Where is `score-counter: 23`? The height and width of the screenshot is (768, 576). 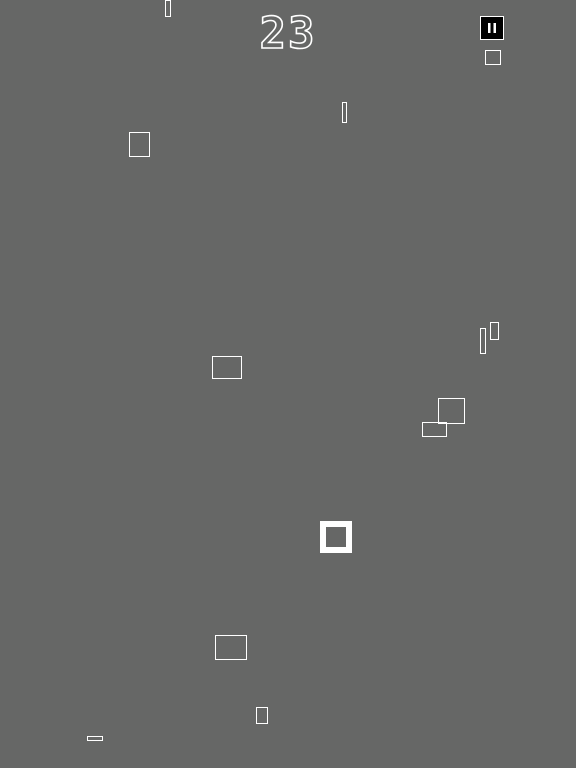
score-counter: 23 is located at coordinates (288, 33).